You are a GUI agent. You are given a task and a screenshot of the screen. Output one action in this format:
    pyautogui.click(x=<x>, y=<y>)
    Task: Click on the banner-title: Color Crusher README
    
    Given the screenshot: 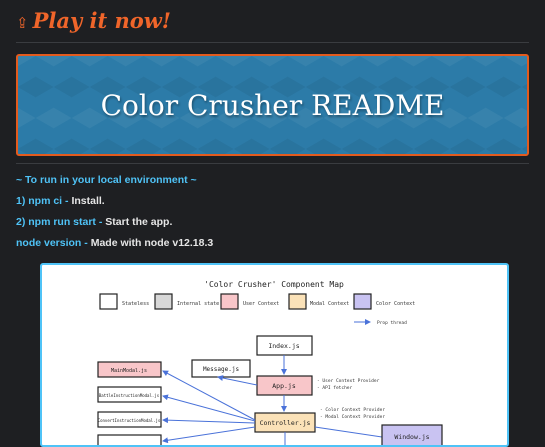 What is the action you would take?
    pyautogui.click(x=272, y=105)
    